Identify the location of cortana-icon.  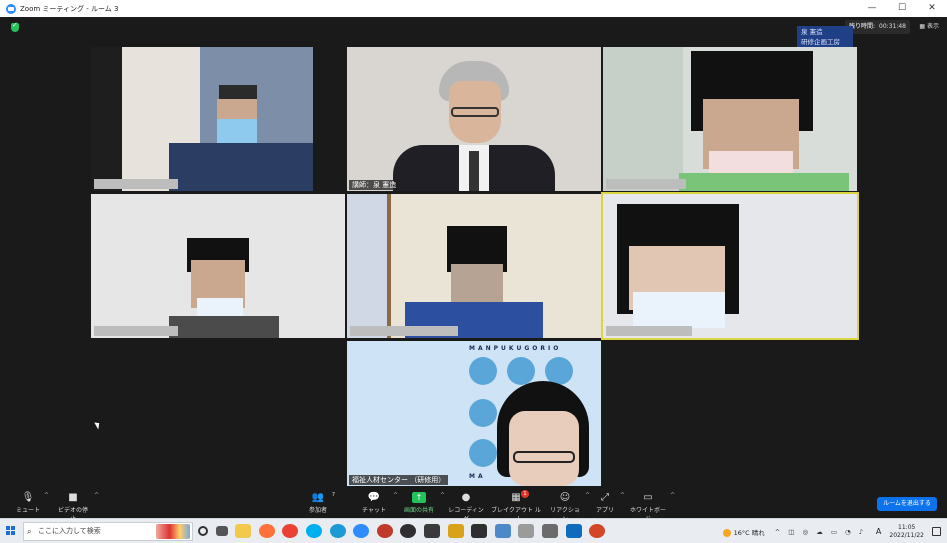
(203, 531).